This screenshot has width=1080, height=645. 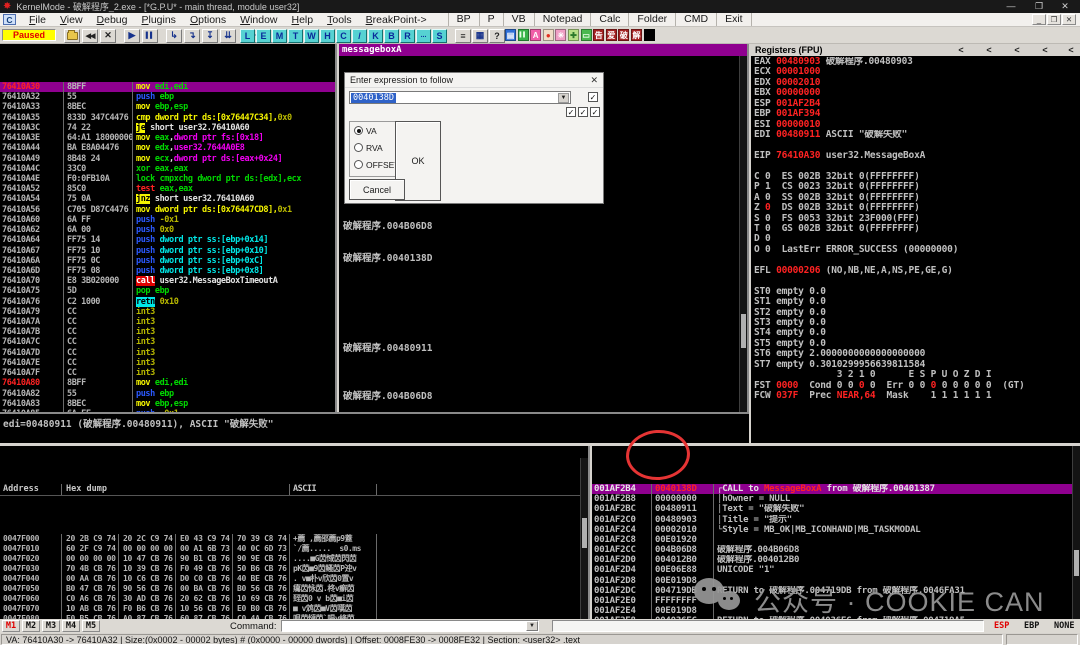 What do you see at coordinates (510, 35) in the screenshot?
I see `plugin-icon-monitor: ▤` at bounding box center [510, 35].